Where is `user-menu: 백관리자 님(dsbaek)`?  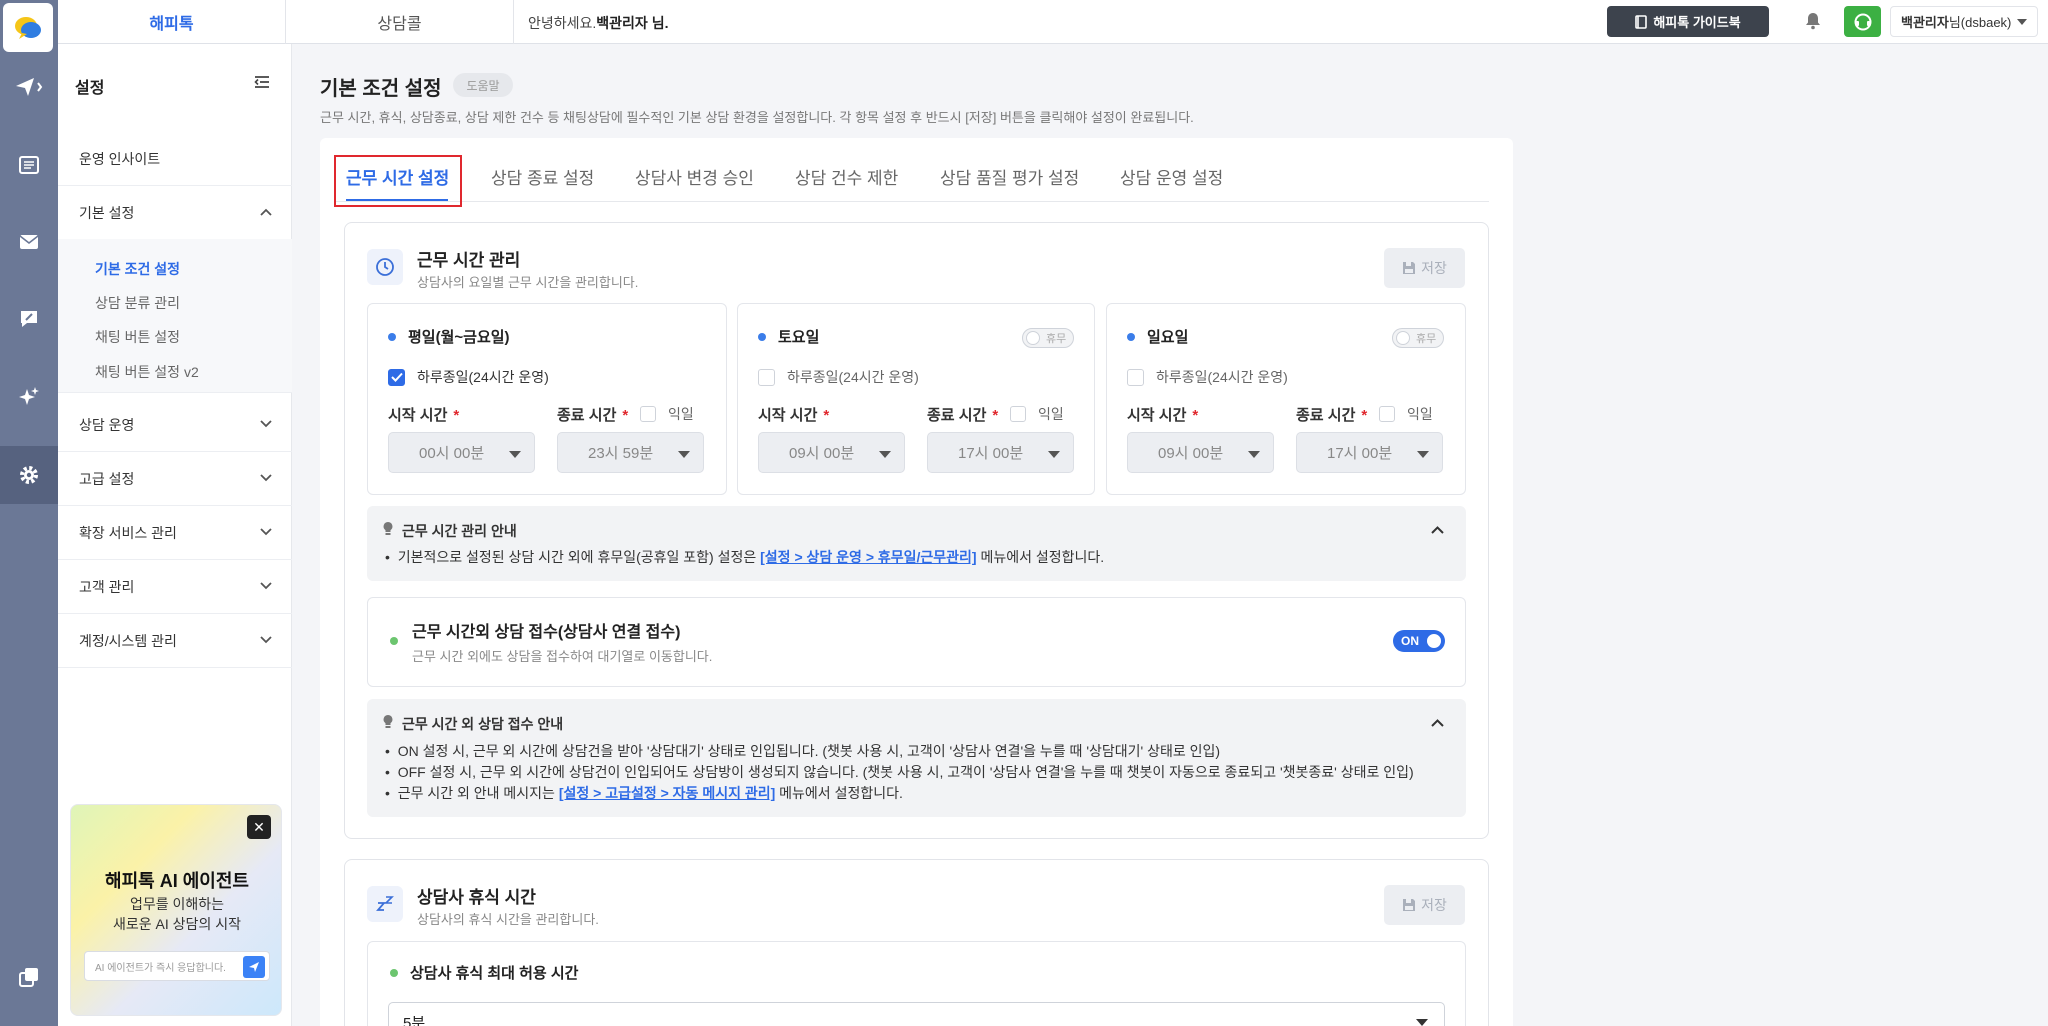 user-menu: 백관리자 님(dsbaek) is located at coordinates (1964, 21).